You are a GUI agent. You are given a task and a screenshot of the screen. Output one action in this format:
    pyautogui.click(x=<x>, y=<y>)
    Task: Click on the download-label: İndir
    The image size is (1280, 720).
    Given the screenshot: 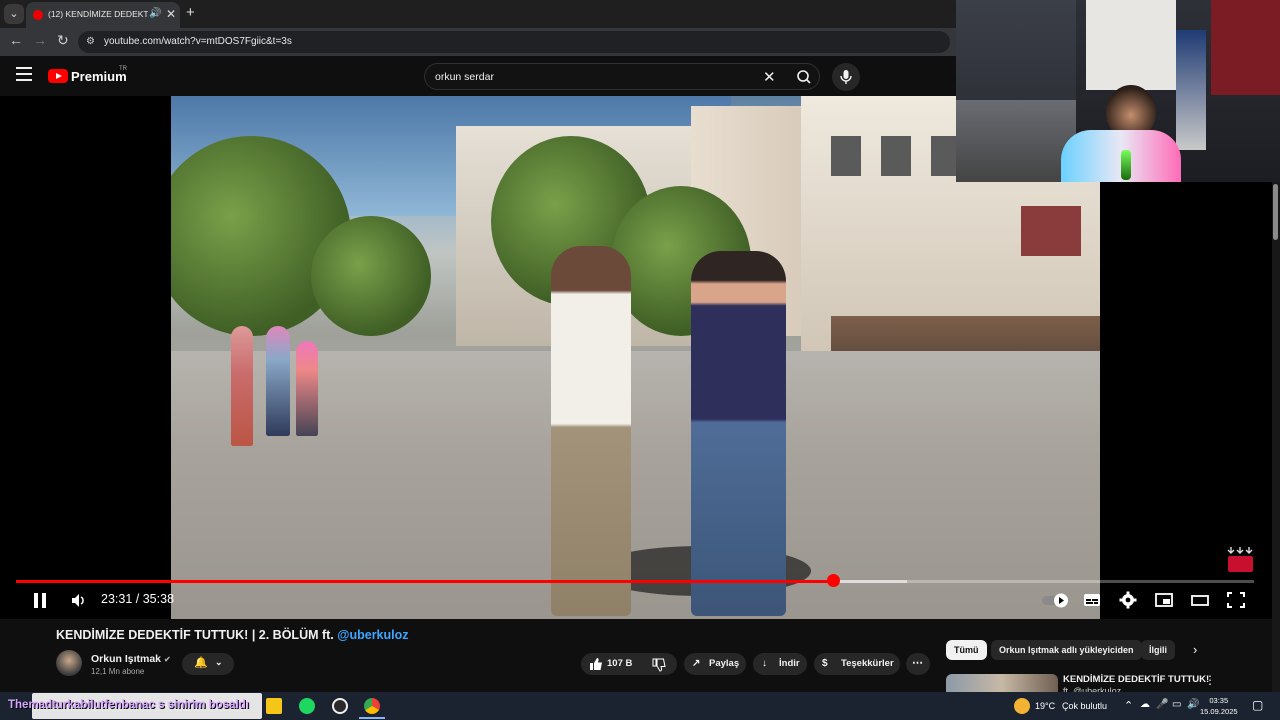 What is the action you would take?
    pyautogui.click(x=789, y=663)
    